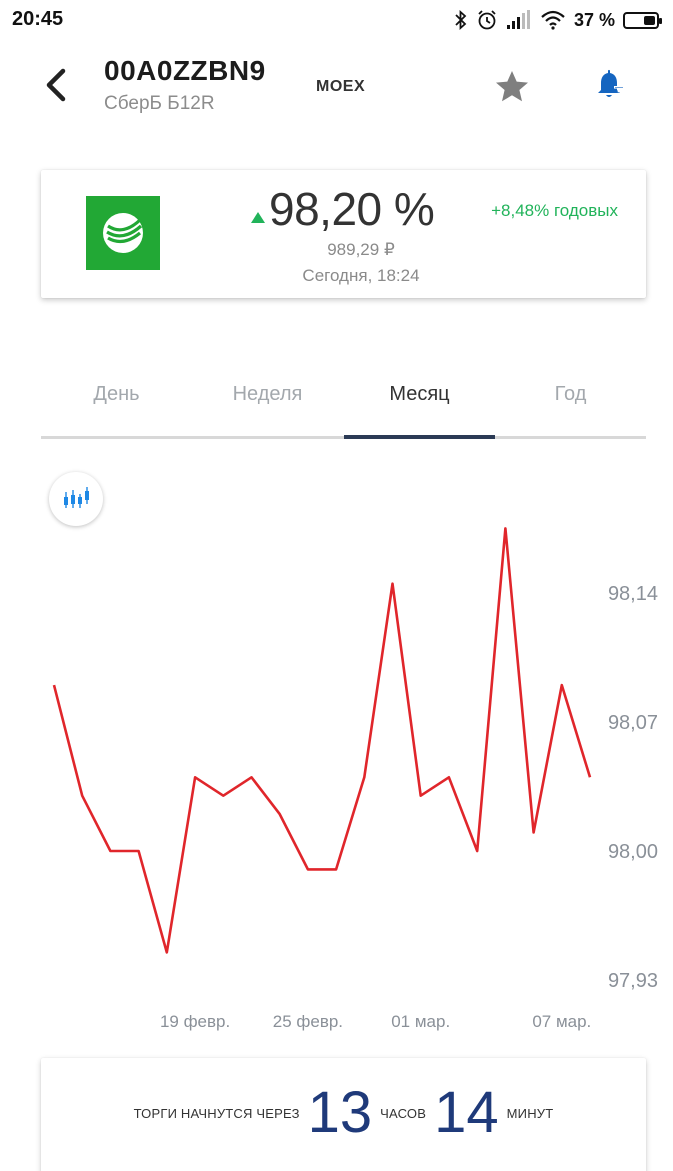 This screenshot has height=1171, width=673. I want to click on y-tick-label: 97,93, so click(633, 981).